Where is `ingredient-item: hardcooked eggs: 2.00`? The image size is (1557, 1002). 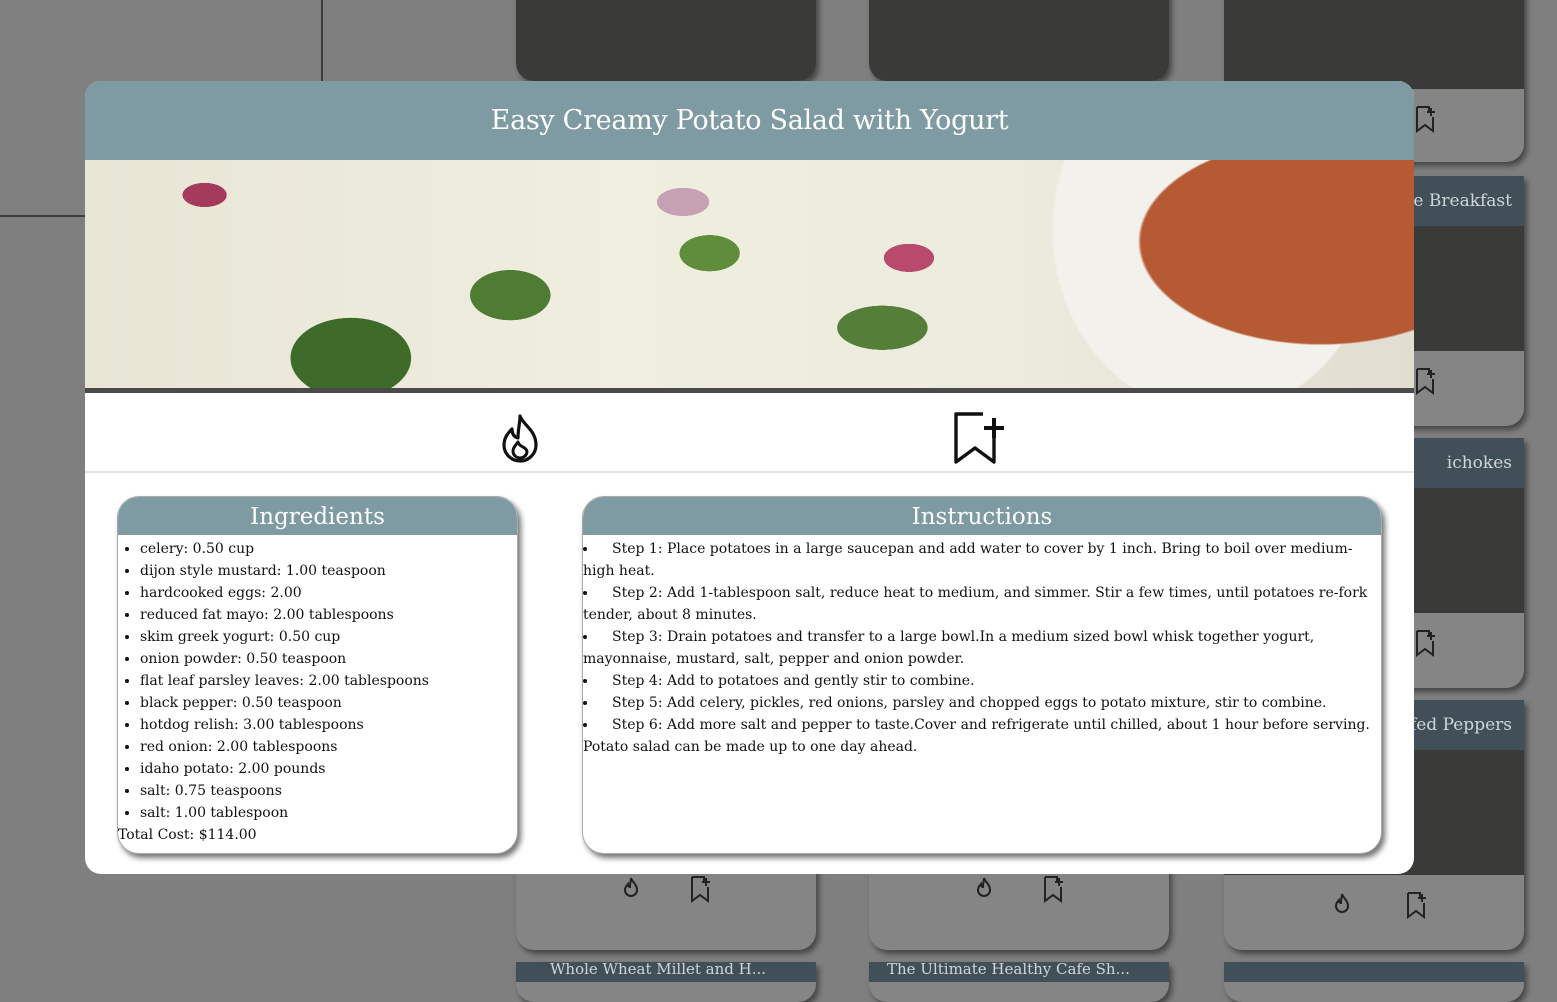 ingredient-item: hardcooked eggs: 2.00 is located at coordinates (328, 593).